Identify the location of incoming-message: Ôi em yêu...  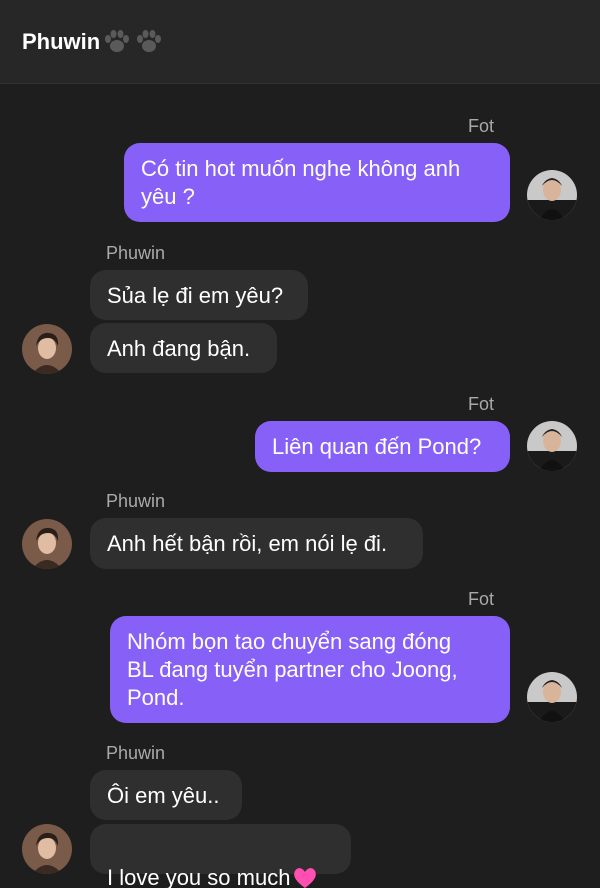
(166, 795).